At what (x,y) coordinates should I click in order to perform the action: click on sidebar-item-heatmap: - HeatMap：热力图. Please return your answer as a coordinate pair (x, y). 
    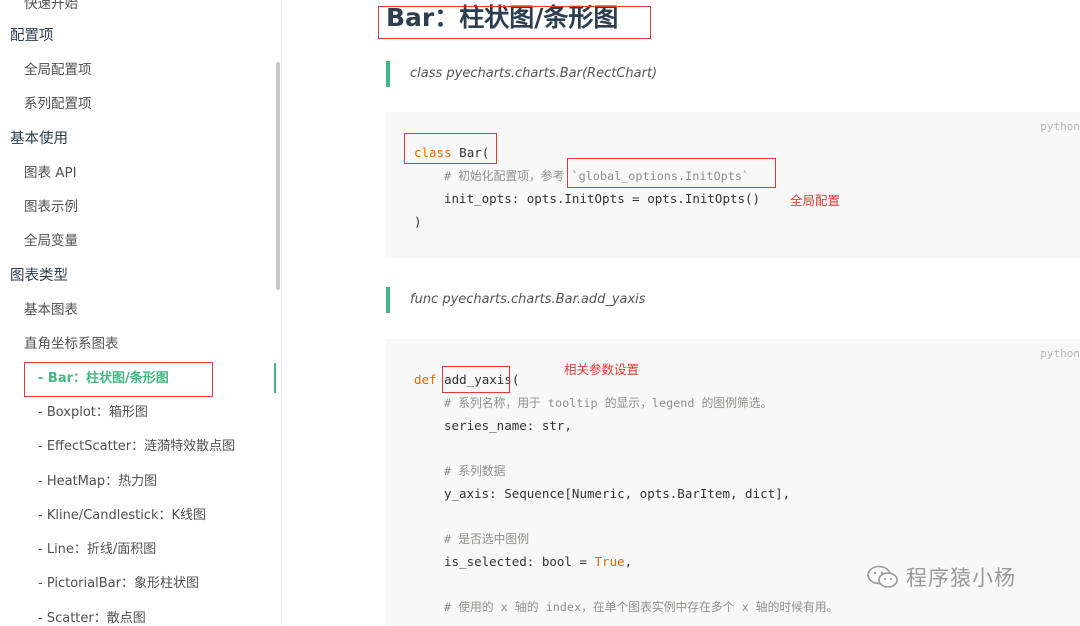
    Looking at the image, I should click on (97, 482).